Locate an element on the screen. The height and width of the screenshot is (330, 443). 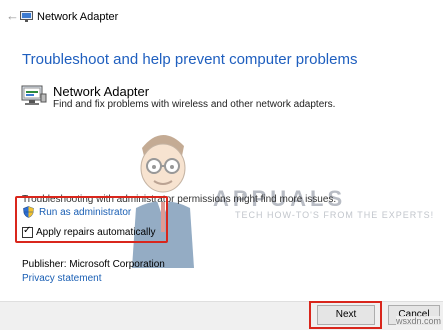
privacy-statement-link: Privacy statement is located at coordinates (61, 278).